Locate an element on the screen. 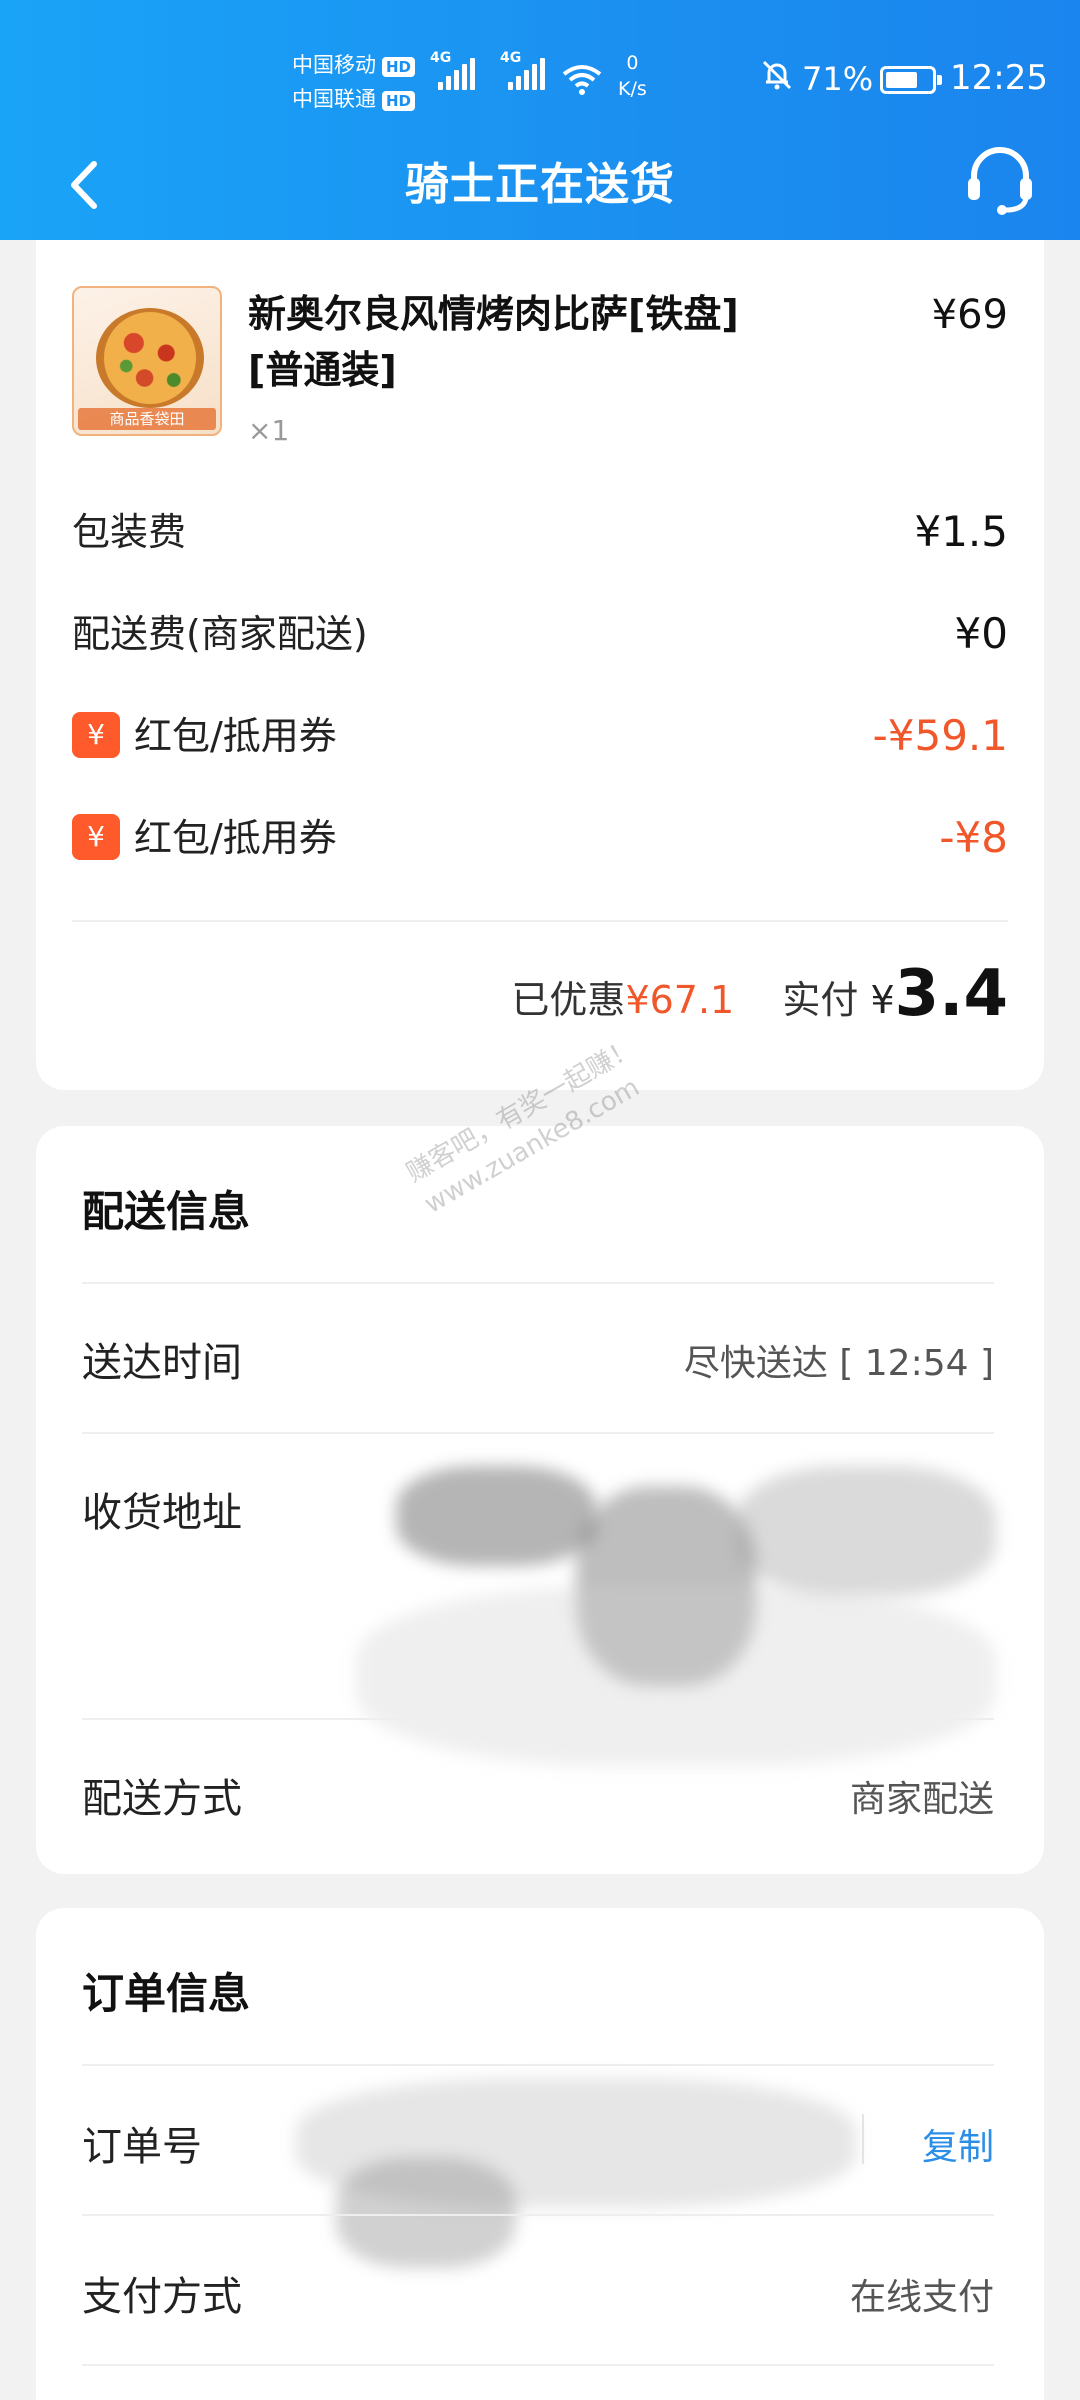  delivery-method-label: 配送方式 is located at coordinates (162, 1799).